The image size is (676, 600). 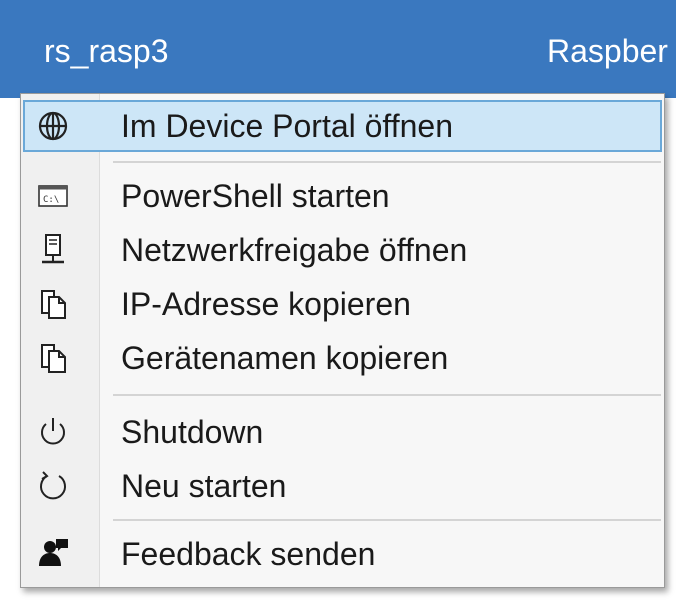 I want to click on device-name: rs_rasp3, so click(x=106, y=51).